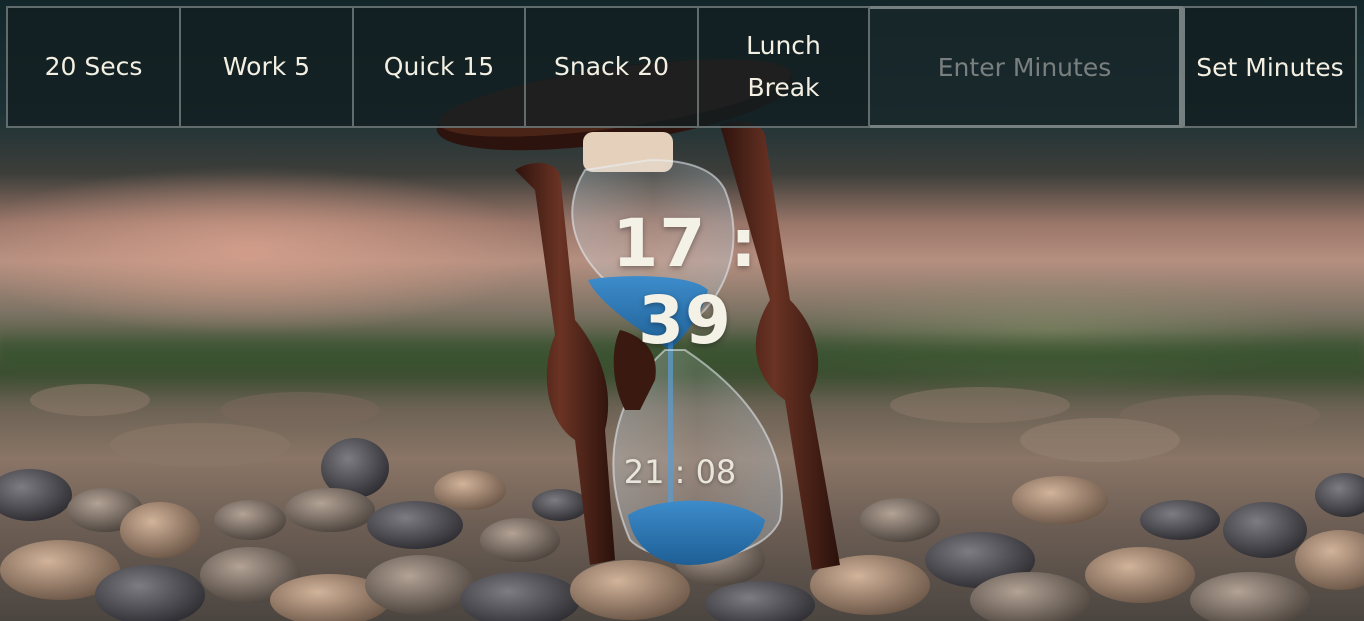  Describe the element at coordinates (92, 67) in the screenshot. I see `preset-20-secs-button: 20 Secs` at that location.